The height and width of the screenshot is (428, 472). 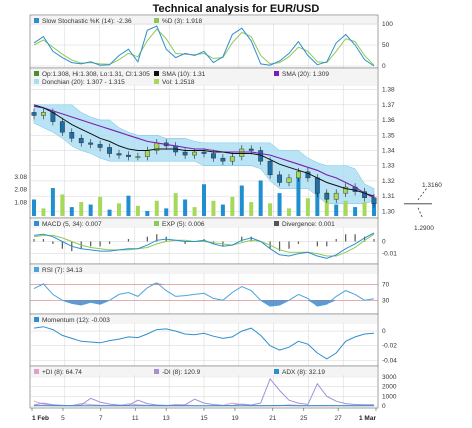 I want to click on dmi-legend-text: ADX (8): 32.19, so click(x=303, y=372).